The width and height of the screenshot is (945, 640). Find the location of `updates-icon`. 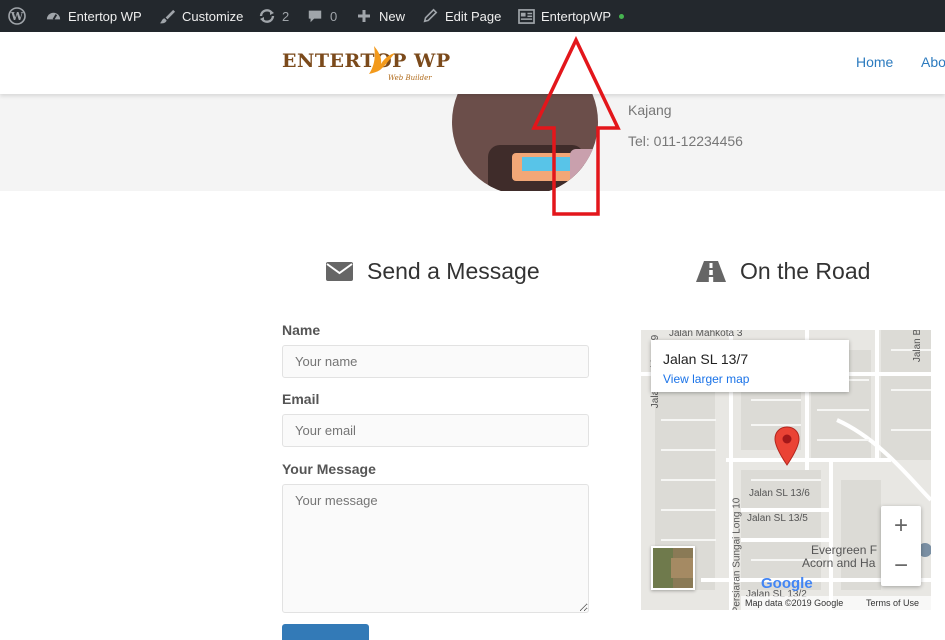

updates-icon is located at coordinates (267, 16).